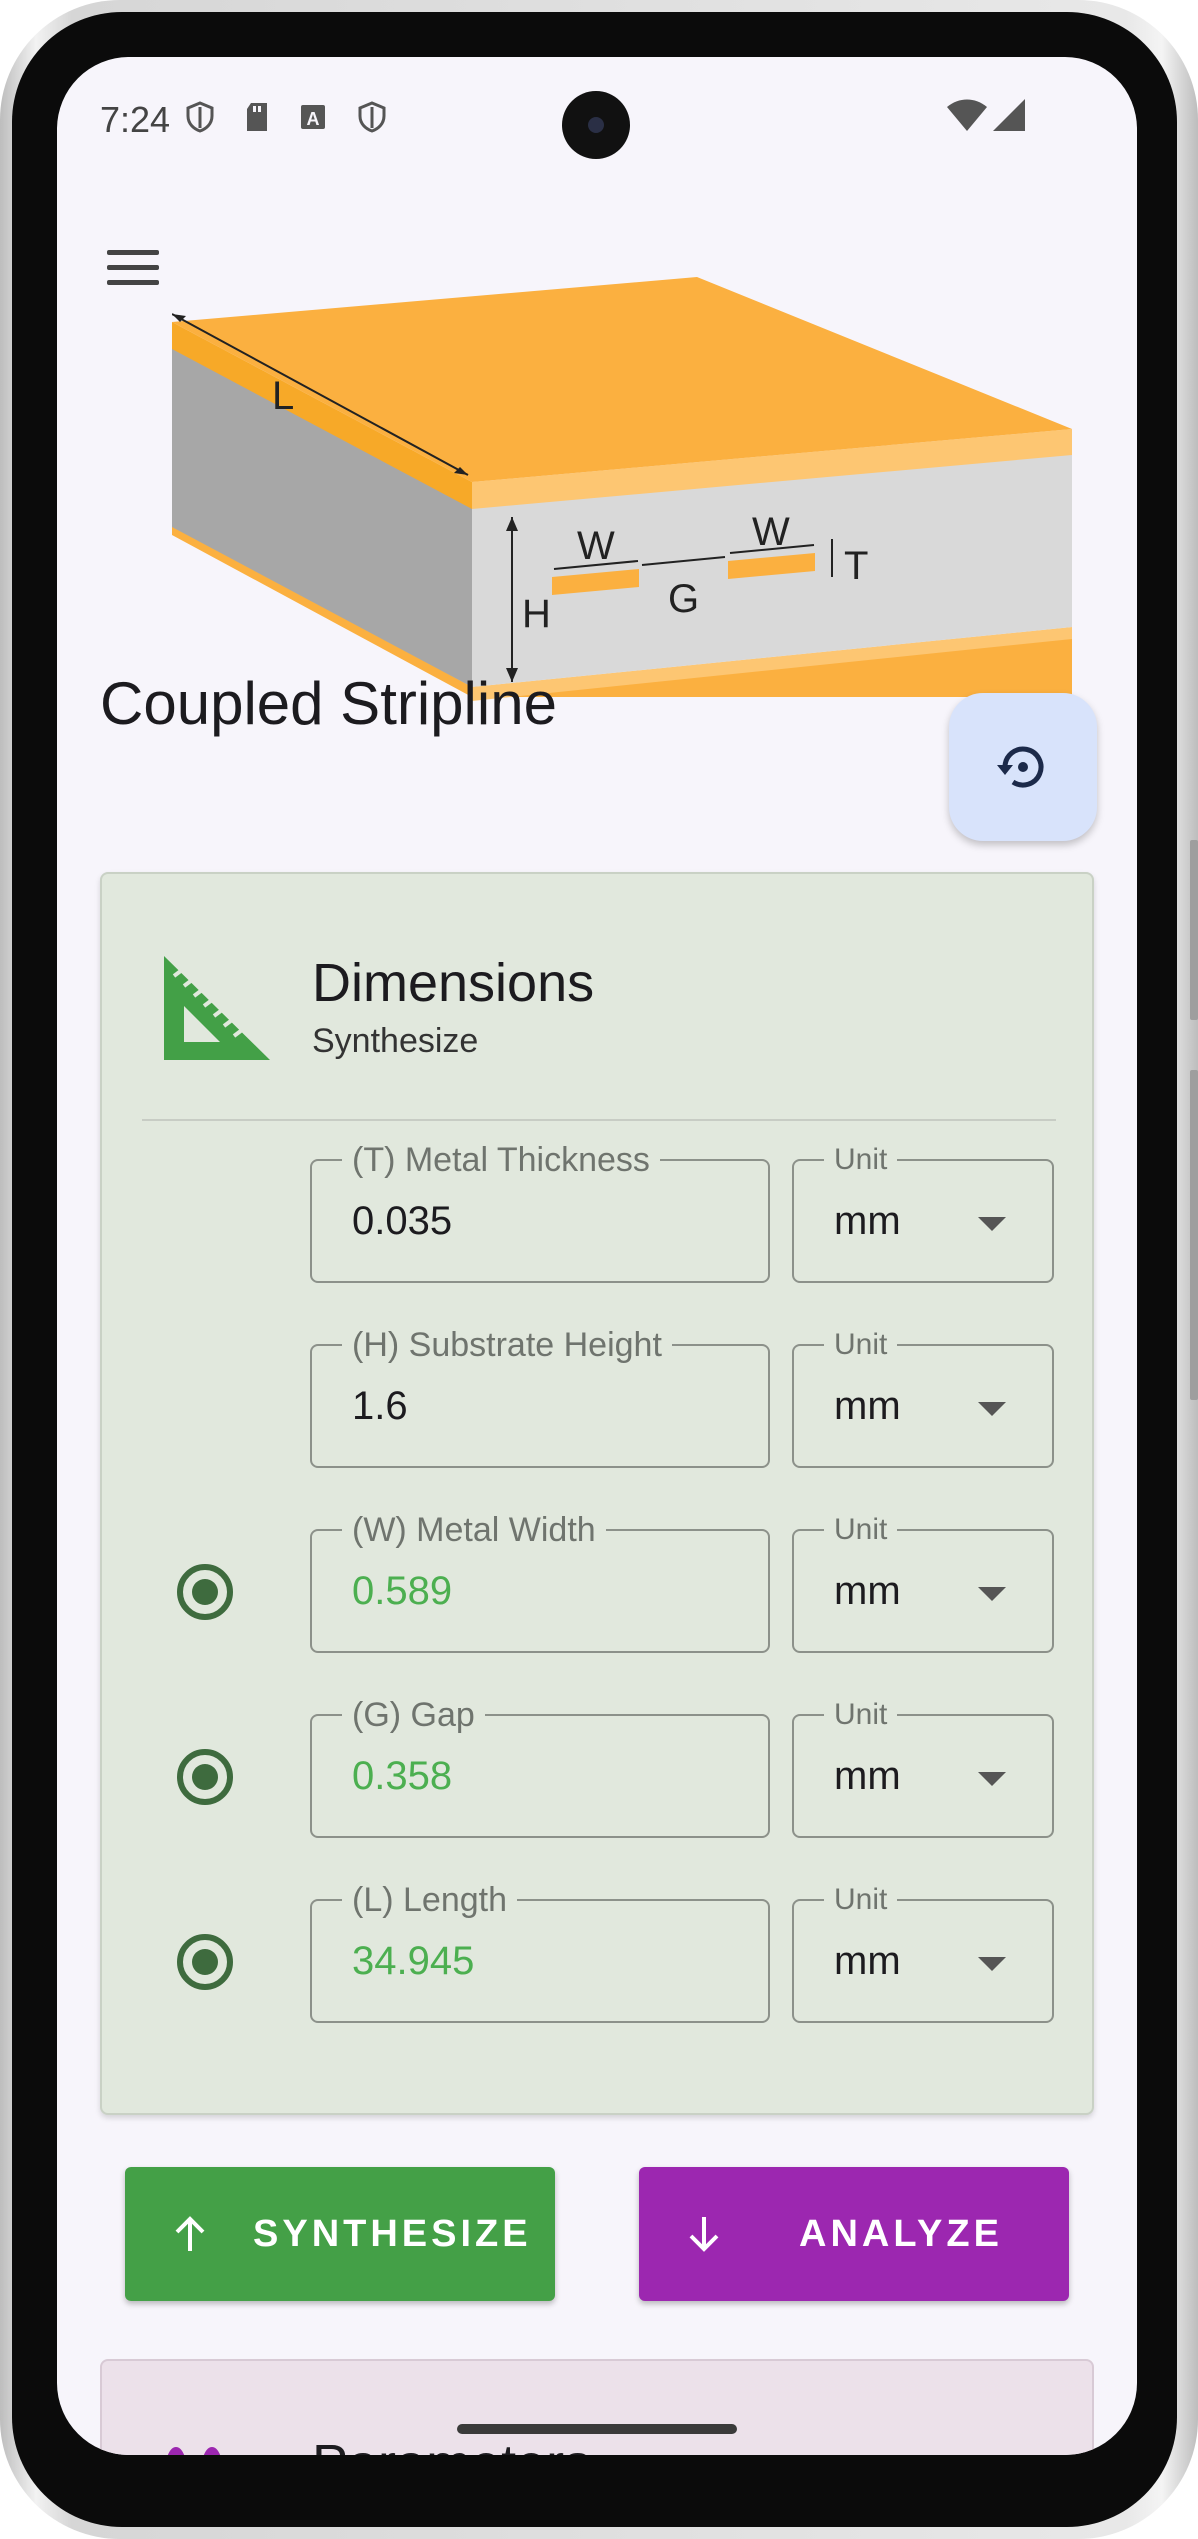 The width and height of the screenshot is (1198, 2539). Describe the element at coordinates (474, 1530) in the screenshot. I see `field-label: (W) Metal Width` at that location.